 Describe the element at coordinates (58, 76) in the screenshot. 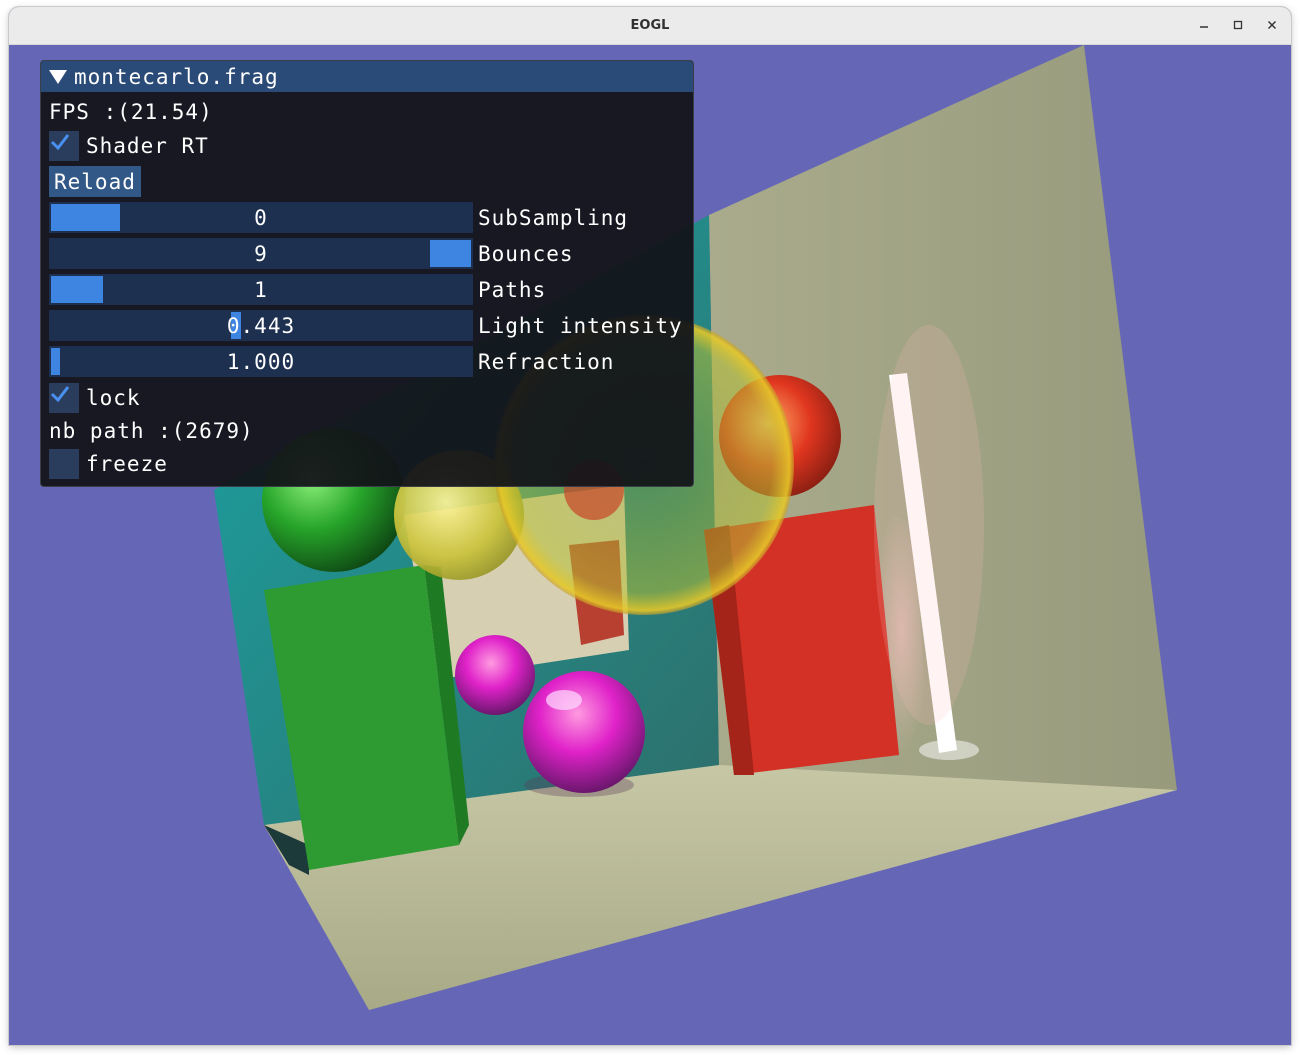

I see `collapse-triangle-icon` at that location.